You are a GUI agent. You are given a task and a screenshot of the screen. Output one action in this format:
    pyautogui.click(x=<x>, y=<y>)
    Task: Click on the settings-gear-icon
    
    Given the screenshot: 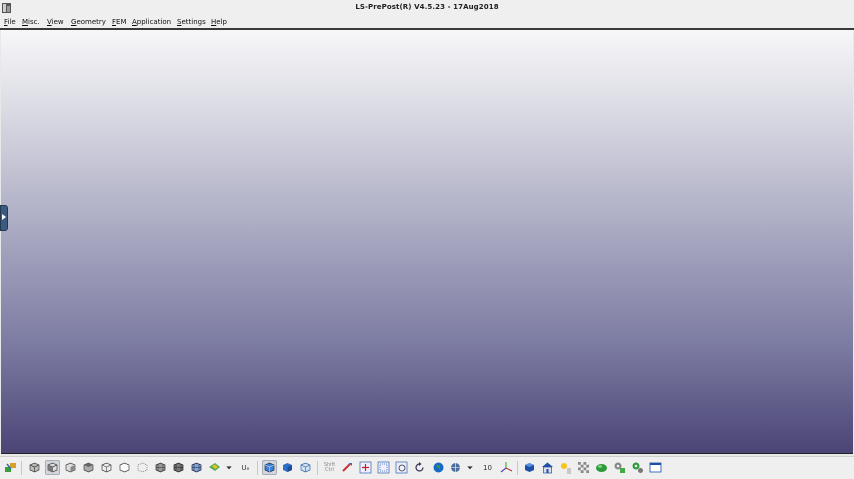 What is the action you would take?
    pyautogui.click(x=619, y=467)
    